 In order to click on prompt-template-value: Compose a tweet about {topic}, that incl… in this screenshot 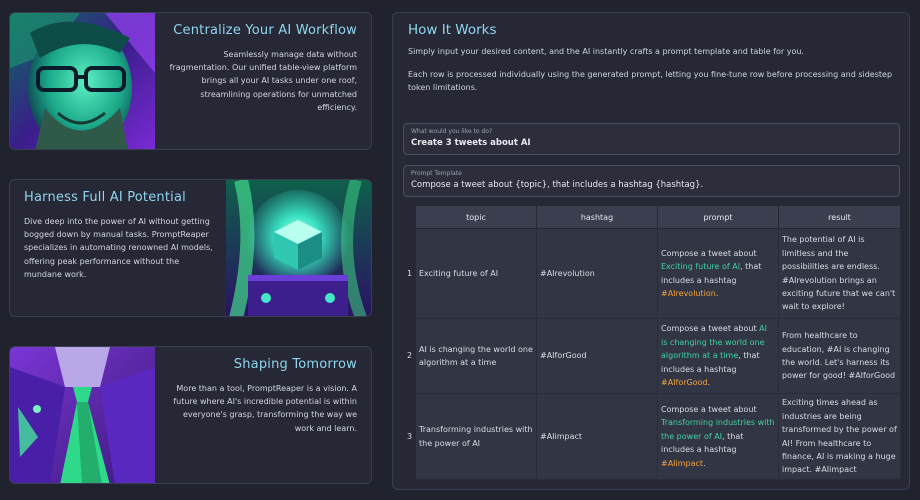, I will do `click(651, 185)`.